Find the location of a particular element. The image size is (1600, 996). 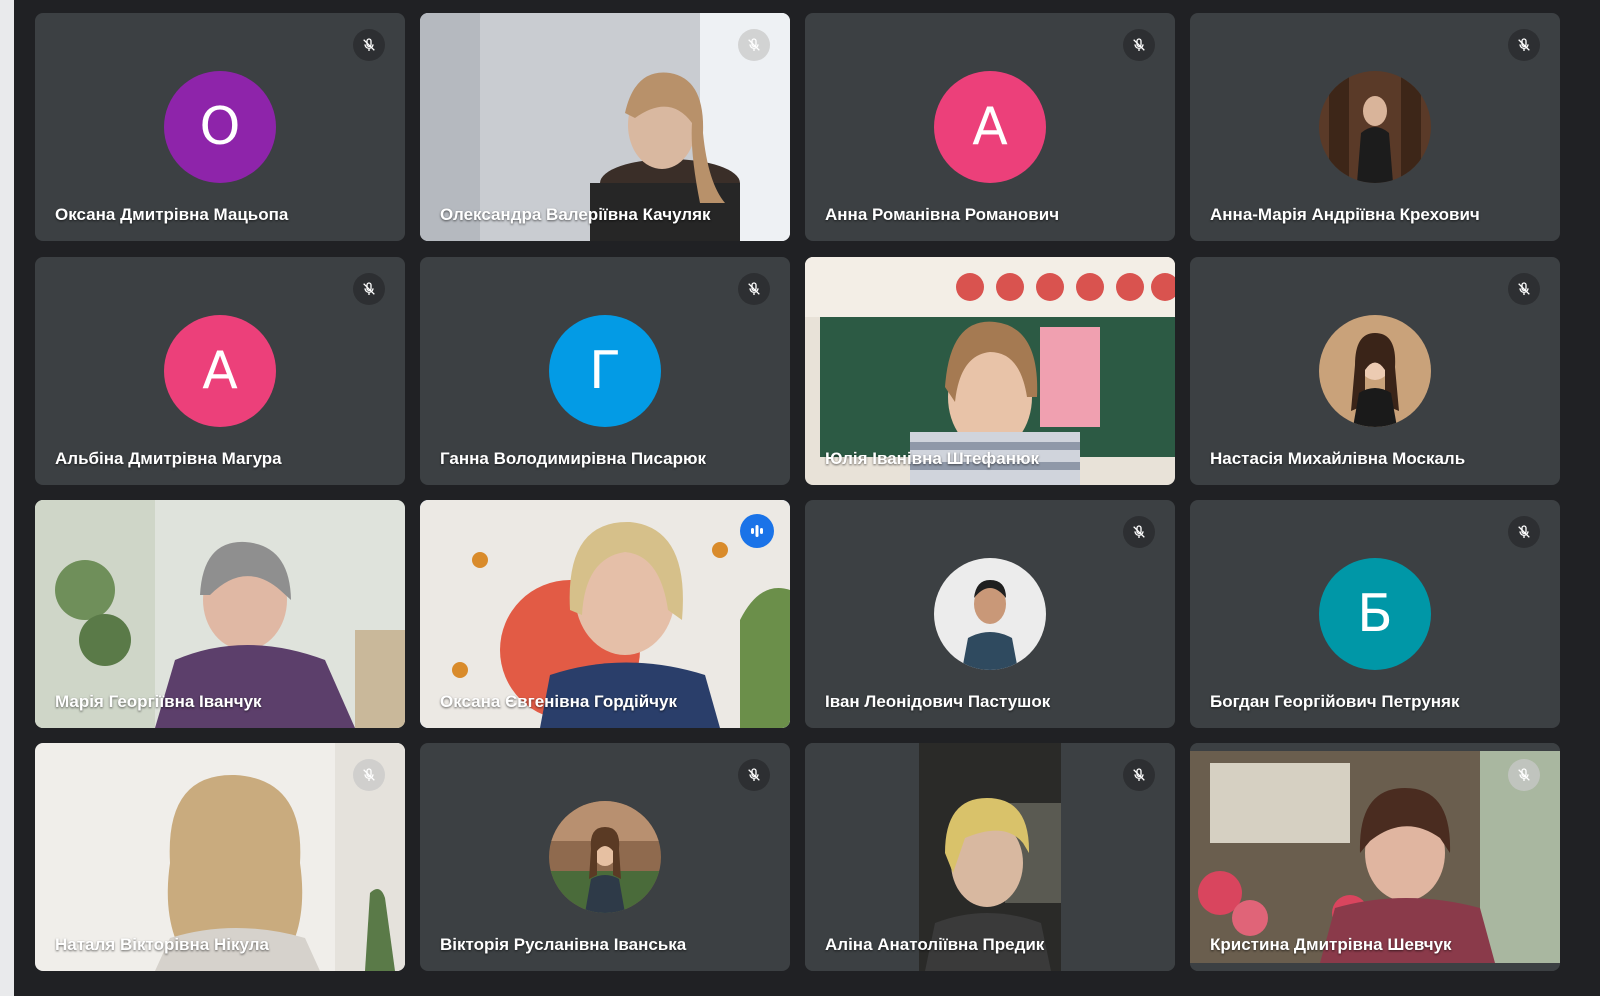

participant-name: Оксана Дмитрівна Мацьопа is located at coordinates (172, 214).